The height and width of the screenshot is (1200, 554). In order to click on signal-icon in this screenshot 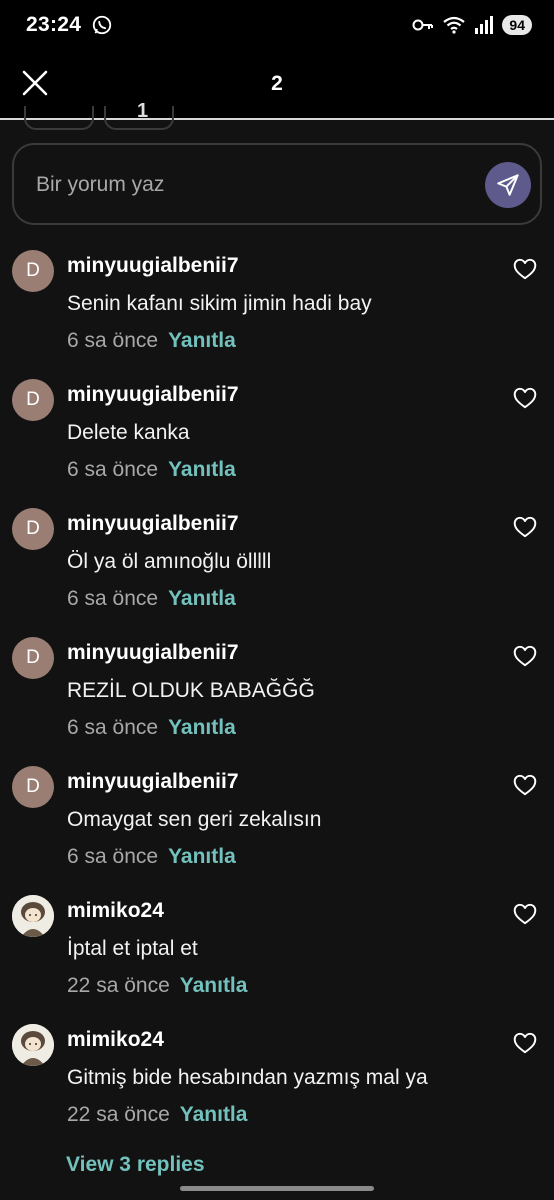, I will do `click(484, 25)`.